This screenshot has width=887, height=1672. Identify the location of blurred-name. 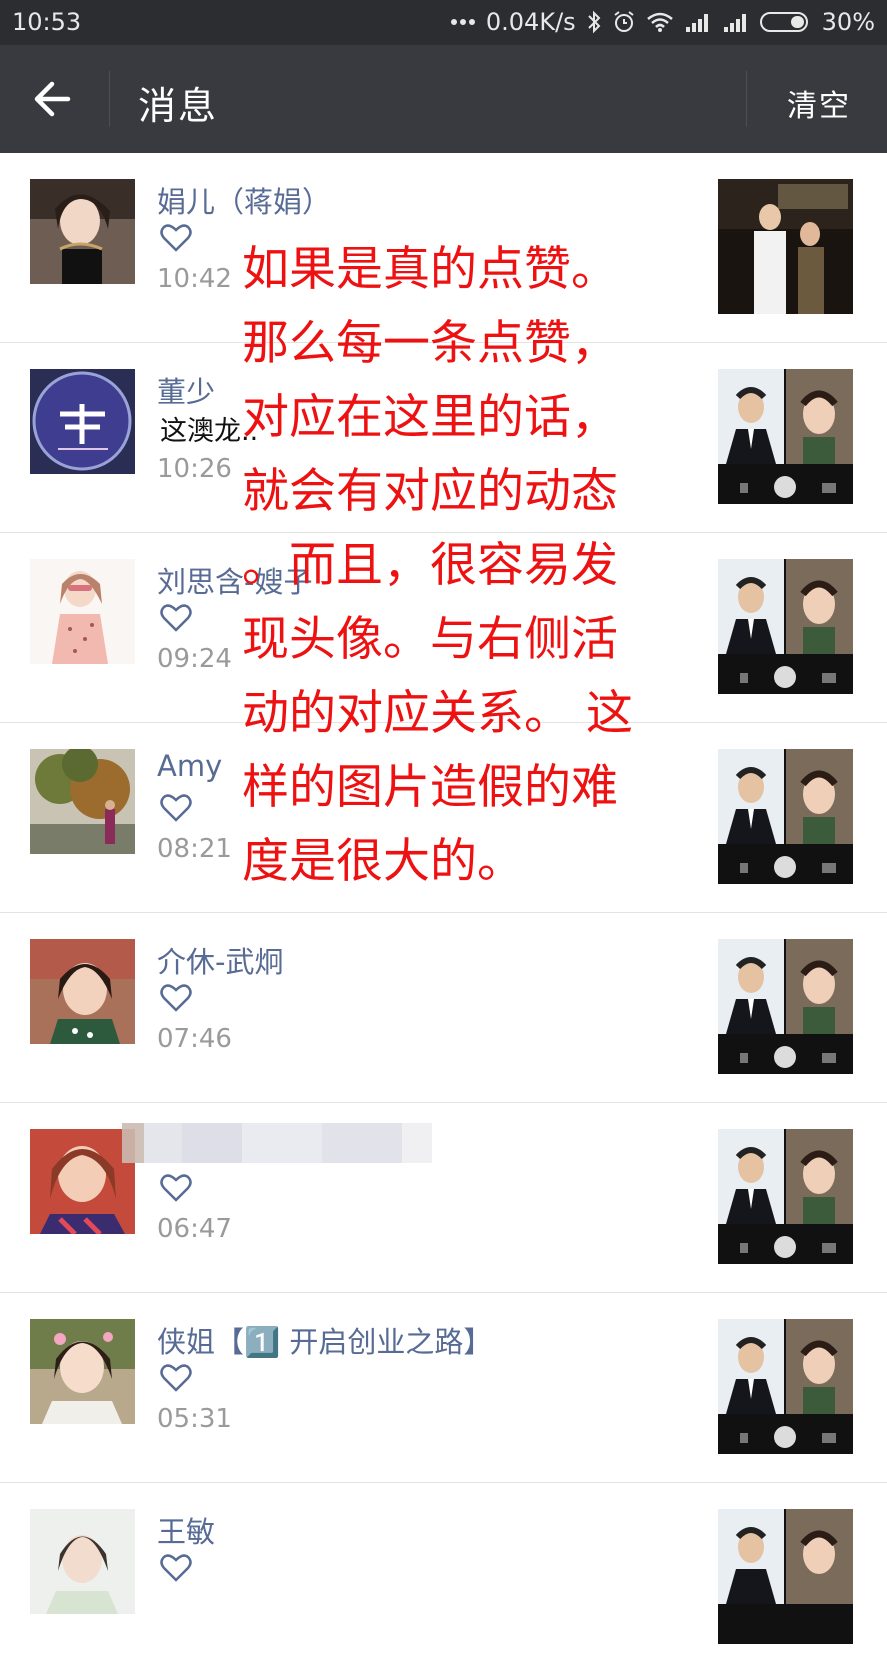
(277, 1143).